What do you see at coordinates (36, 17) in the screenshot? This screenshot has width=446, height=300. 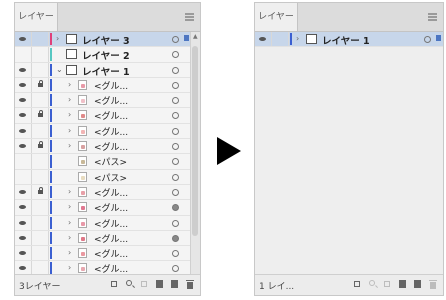 I see `layers-tab: レイヤー` at bounding box center [36, 17].